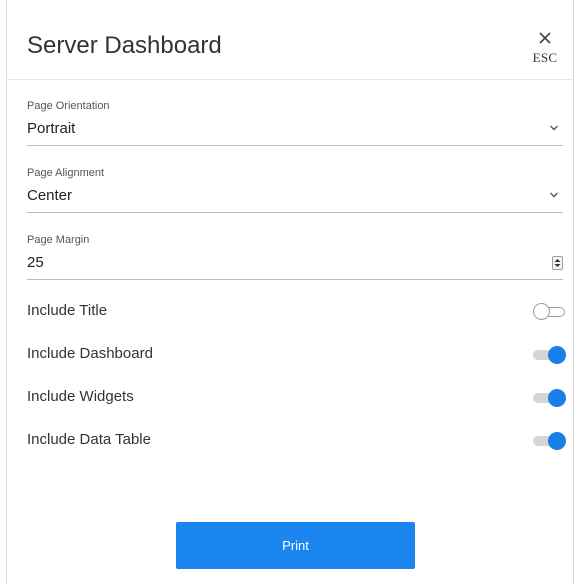 This screenshot has width=574, height=584. What do you see at coordinates (557, 263) in the screenshot?
I see `stepper-icon` at bounding box center [557, 263].